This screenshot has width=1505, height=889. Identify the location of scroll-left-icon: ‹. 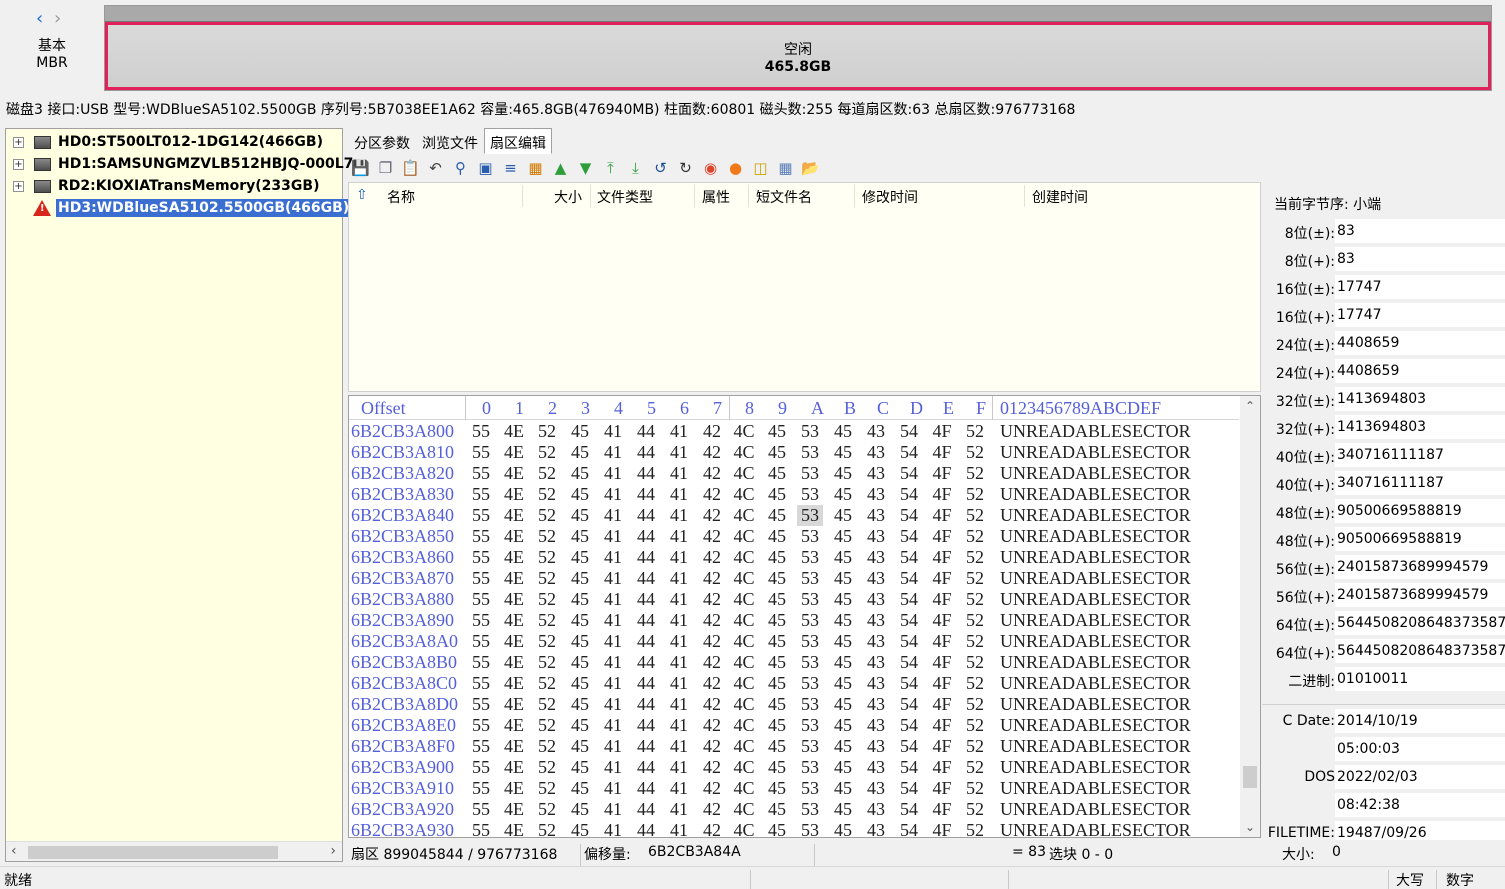
(14, 851).